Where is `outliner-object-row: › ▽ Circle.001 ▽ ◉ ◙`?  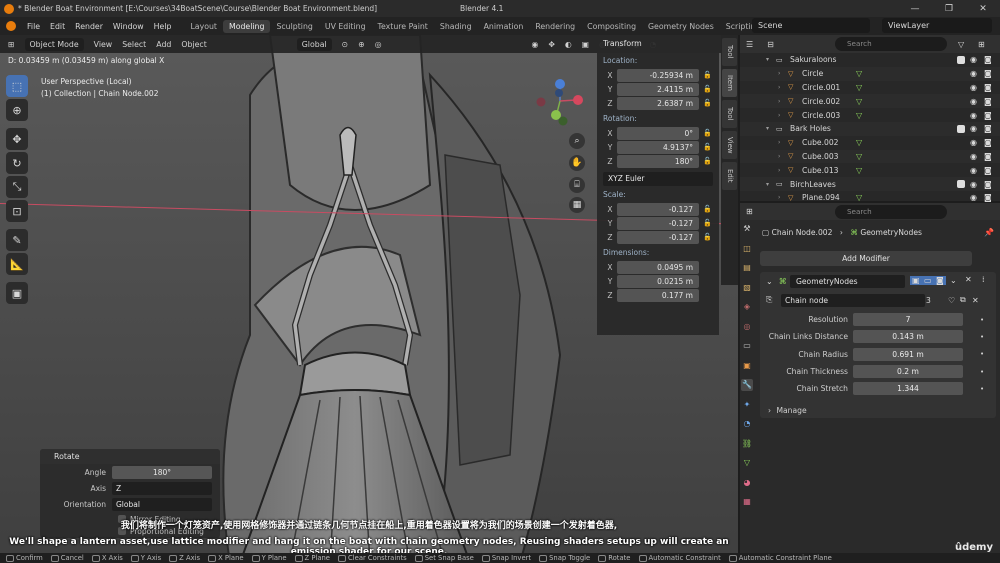 outliner-object-row: › ▽ Circle.001 ▽ ◉ ◙ is located at coordinates (870, 88).